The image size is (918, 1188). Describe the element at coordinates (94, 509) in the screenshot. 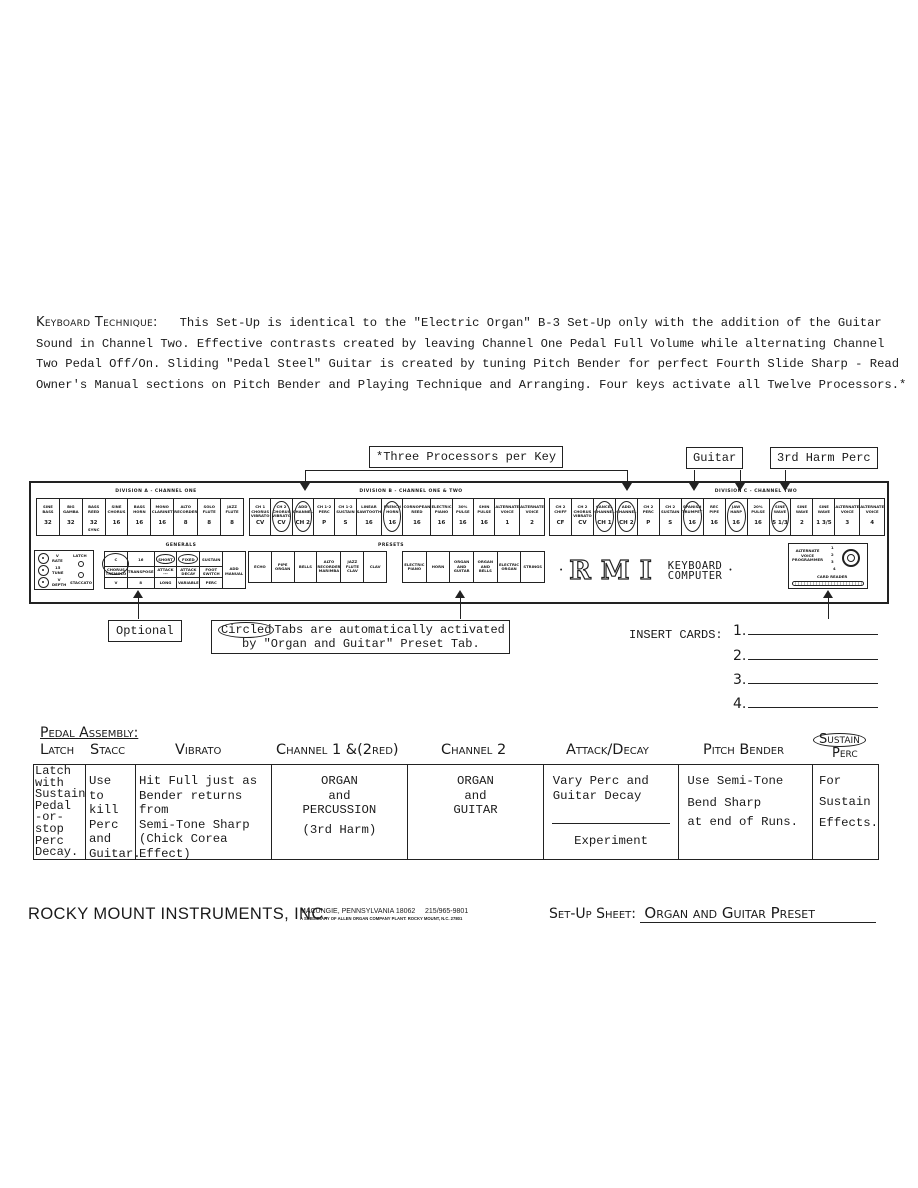

I see `stop-tab-name: BASS REED` at that location.